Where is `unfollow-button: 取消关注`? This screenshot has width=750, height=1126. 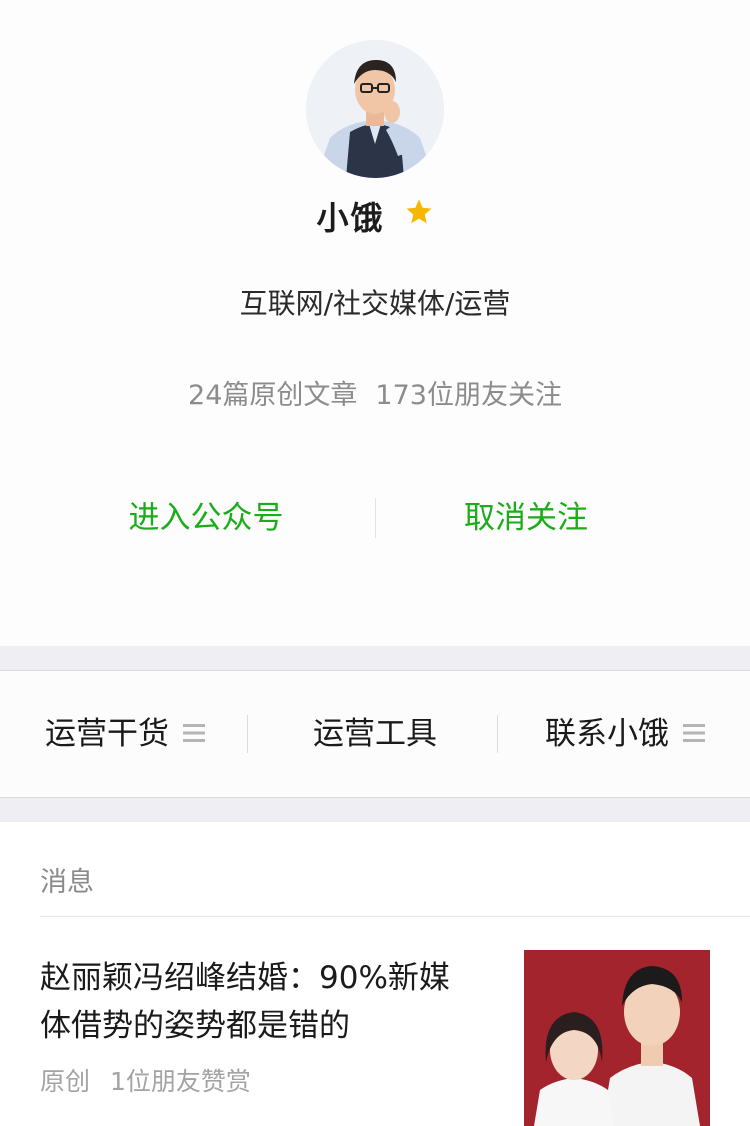
unfollow-button: 取消关注 is located at coordinates (526, 518).